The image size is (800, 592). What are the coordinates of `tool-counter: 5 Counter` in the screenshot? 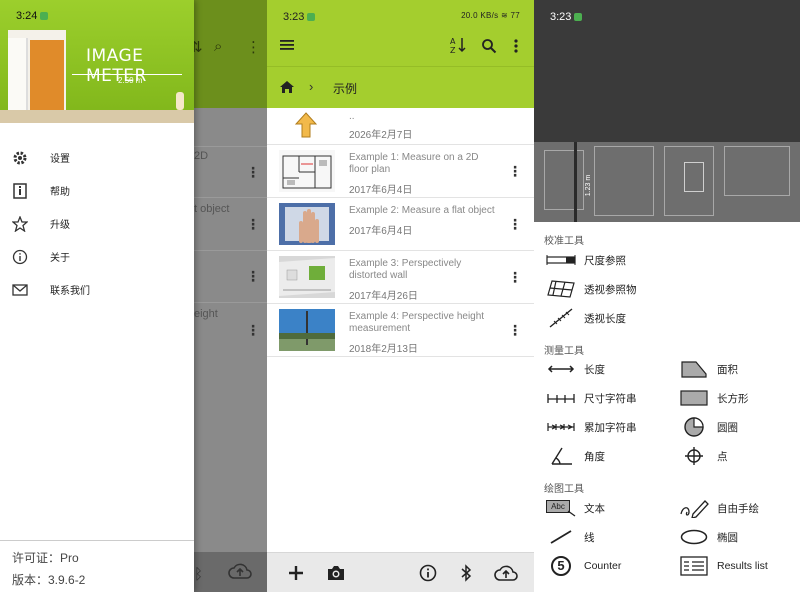 It's located at (582, 566).